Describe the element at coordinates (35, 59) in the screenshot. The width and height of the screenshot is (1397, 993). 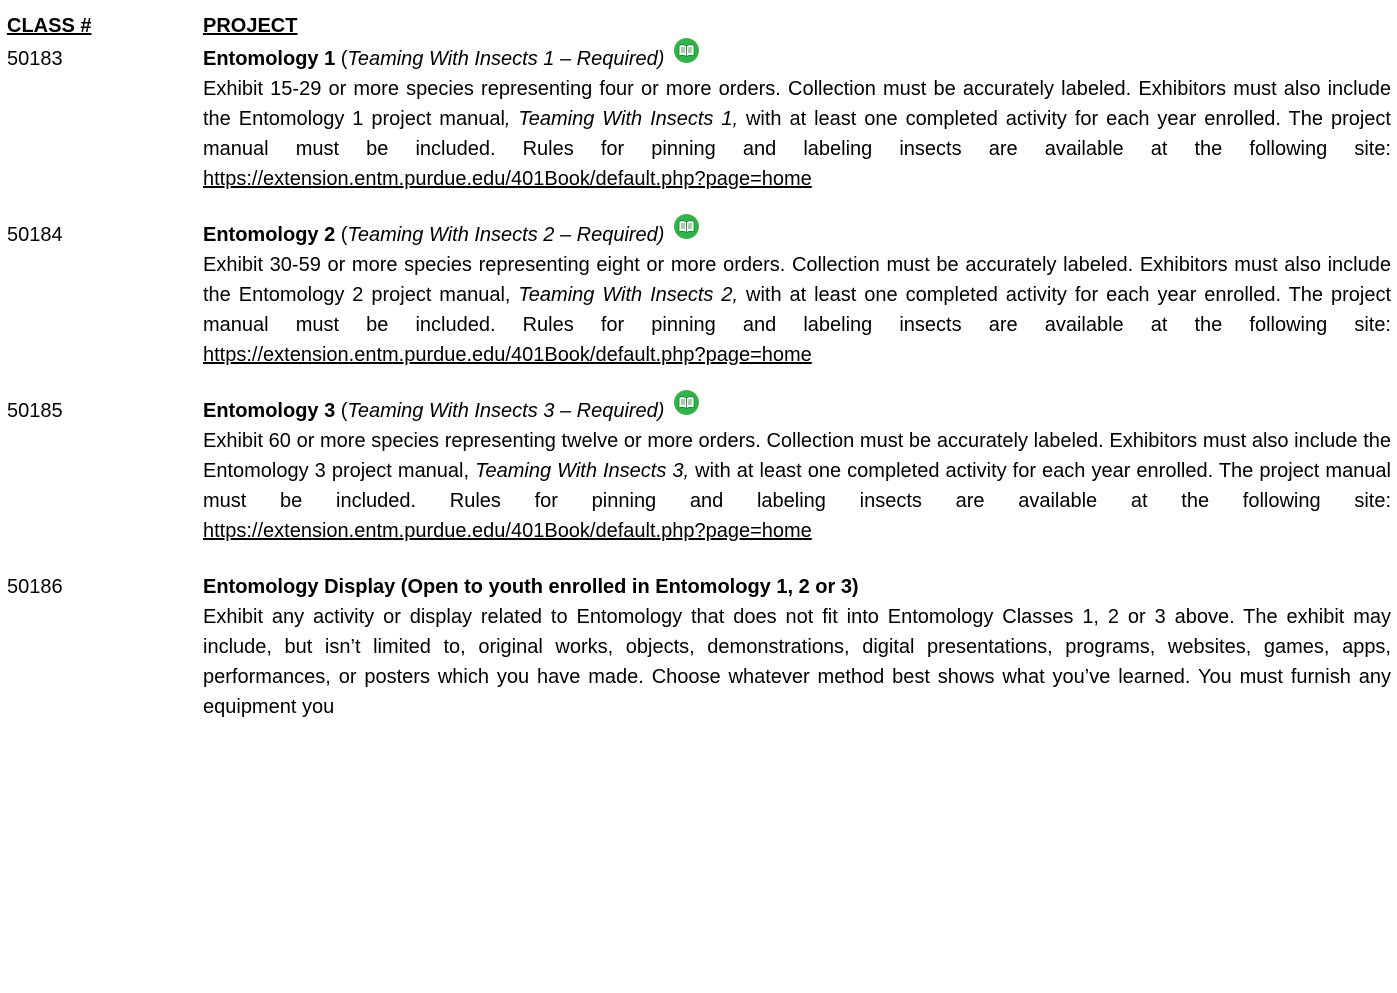
I see `class-number: 50183` at that location.